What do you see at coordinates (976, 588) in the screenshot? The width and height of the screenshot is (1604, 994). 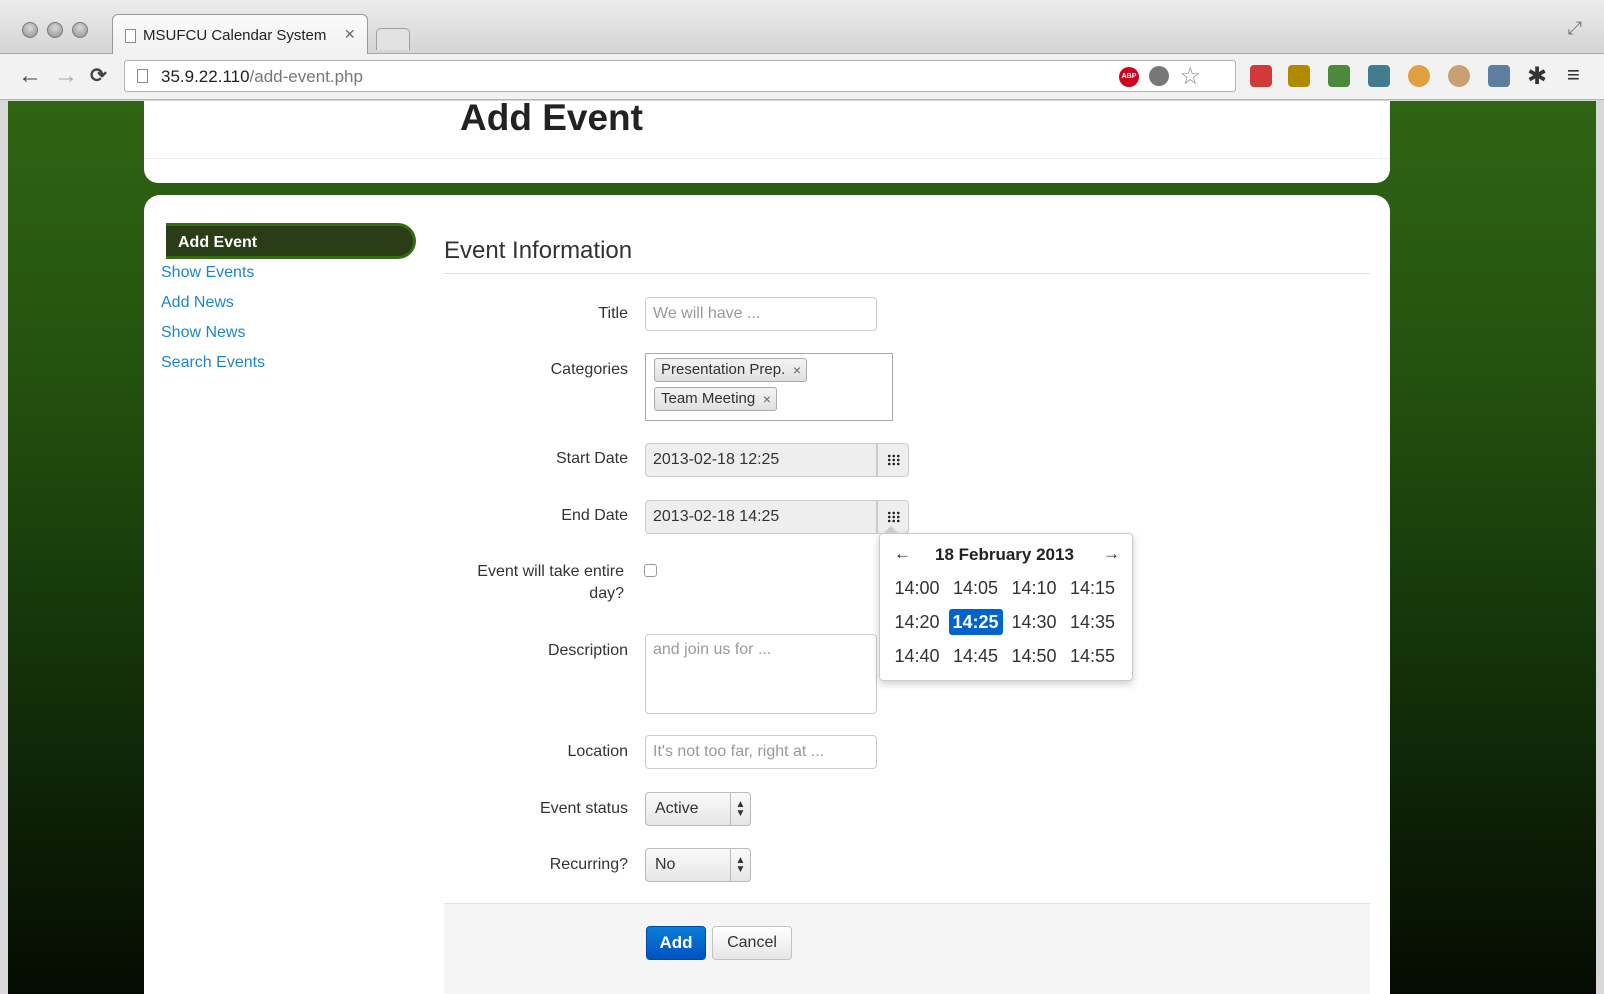 I see `time-slot: 14:05` at bounding box center [976, 588].